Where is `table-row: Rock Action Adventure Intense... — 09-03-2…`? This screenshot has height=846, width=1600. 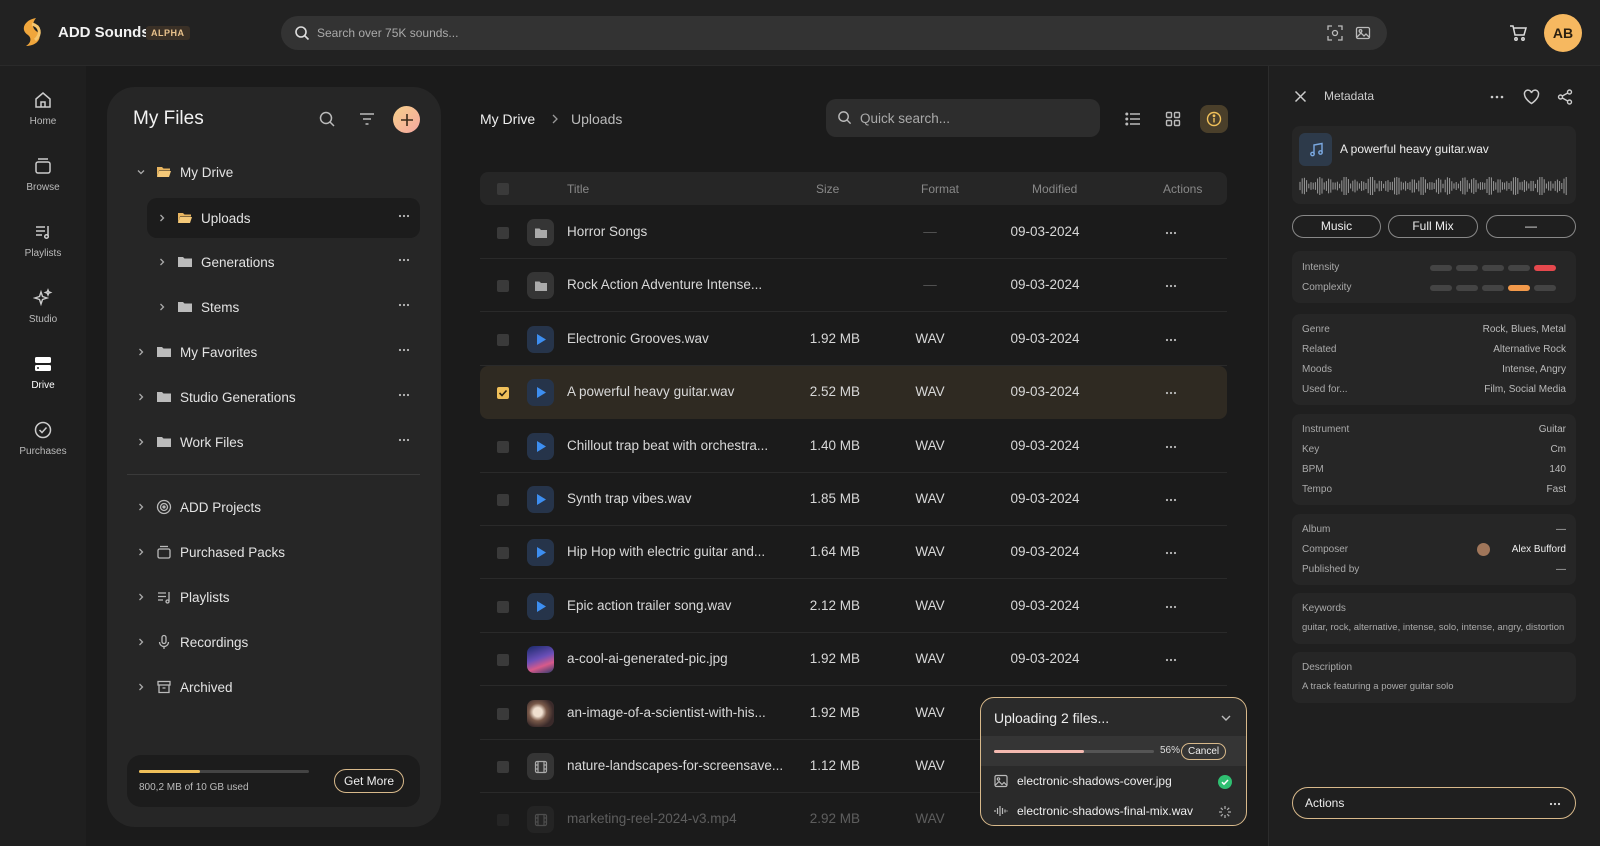
table-row: Rock Action Adventure Intense... — 09-03-2… is located at coordinates (853, 286).